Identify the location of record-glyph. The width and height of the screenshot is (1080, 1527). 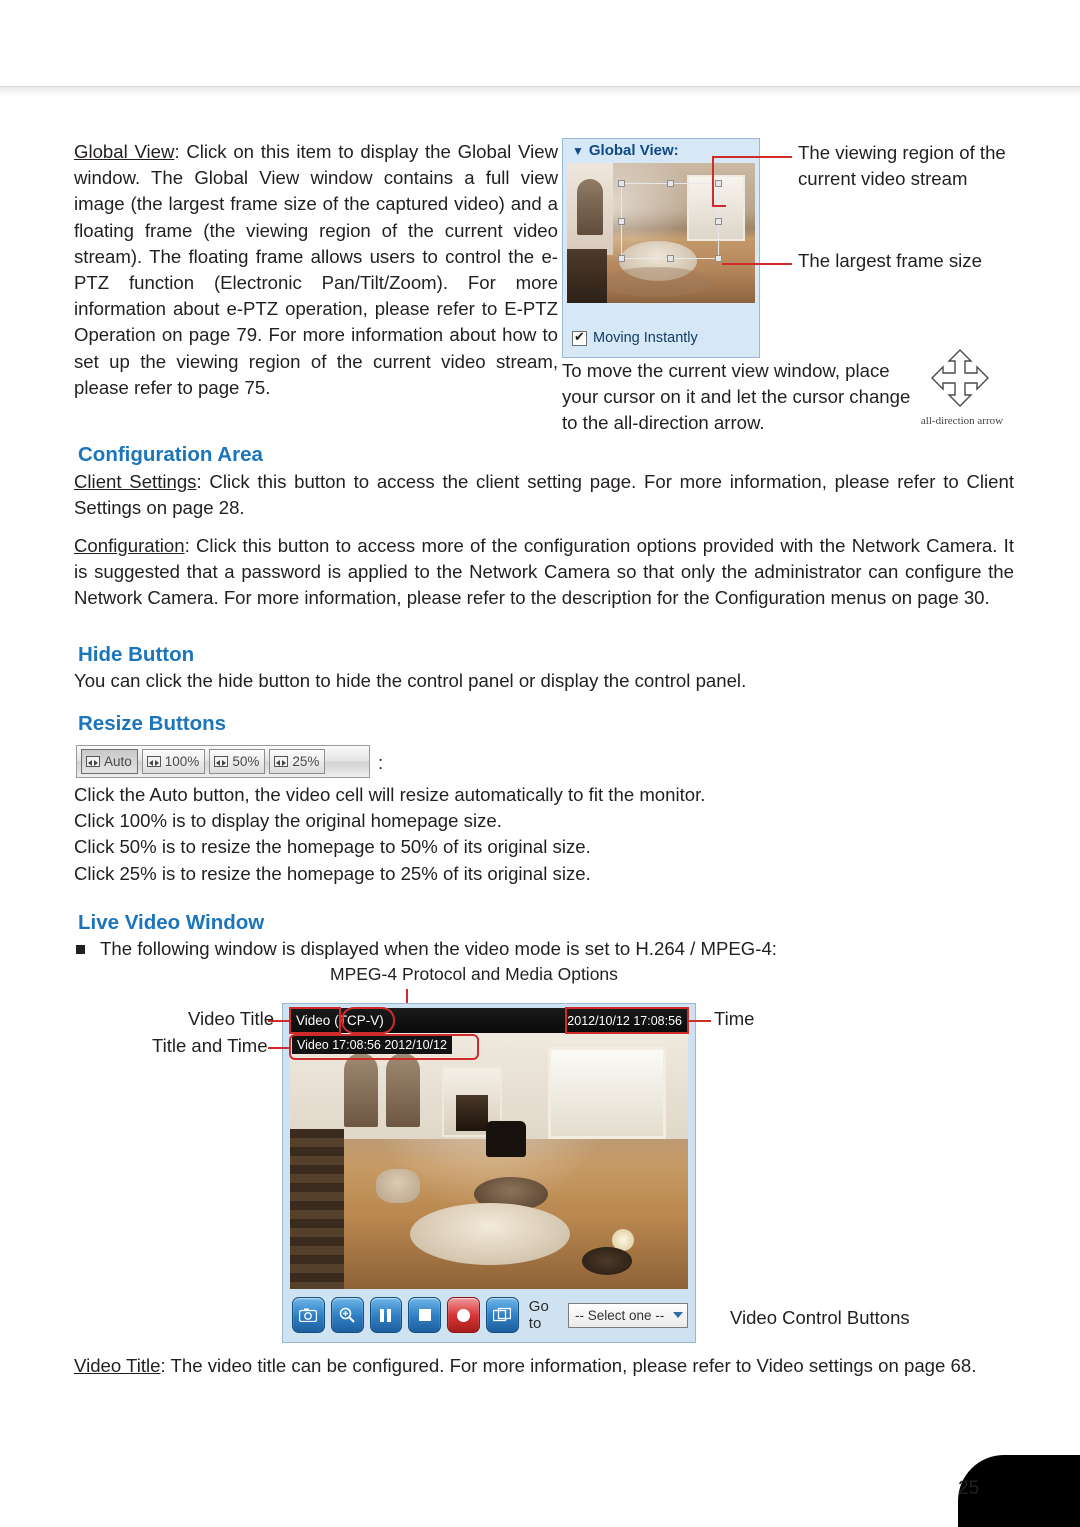
(464, 1315).